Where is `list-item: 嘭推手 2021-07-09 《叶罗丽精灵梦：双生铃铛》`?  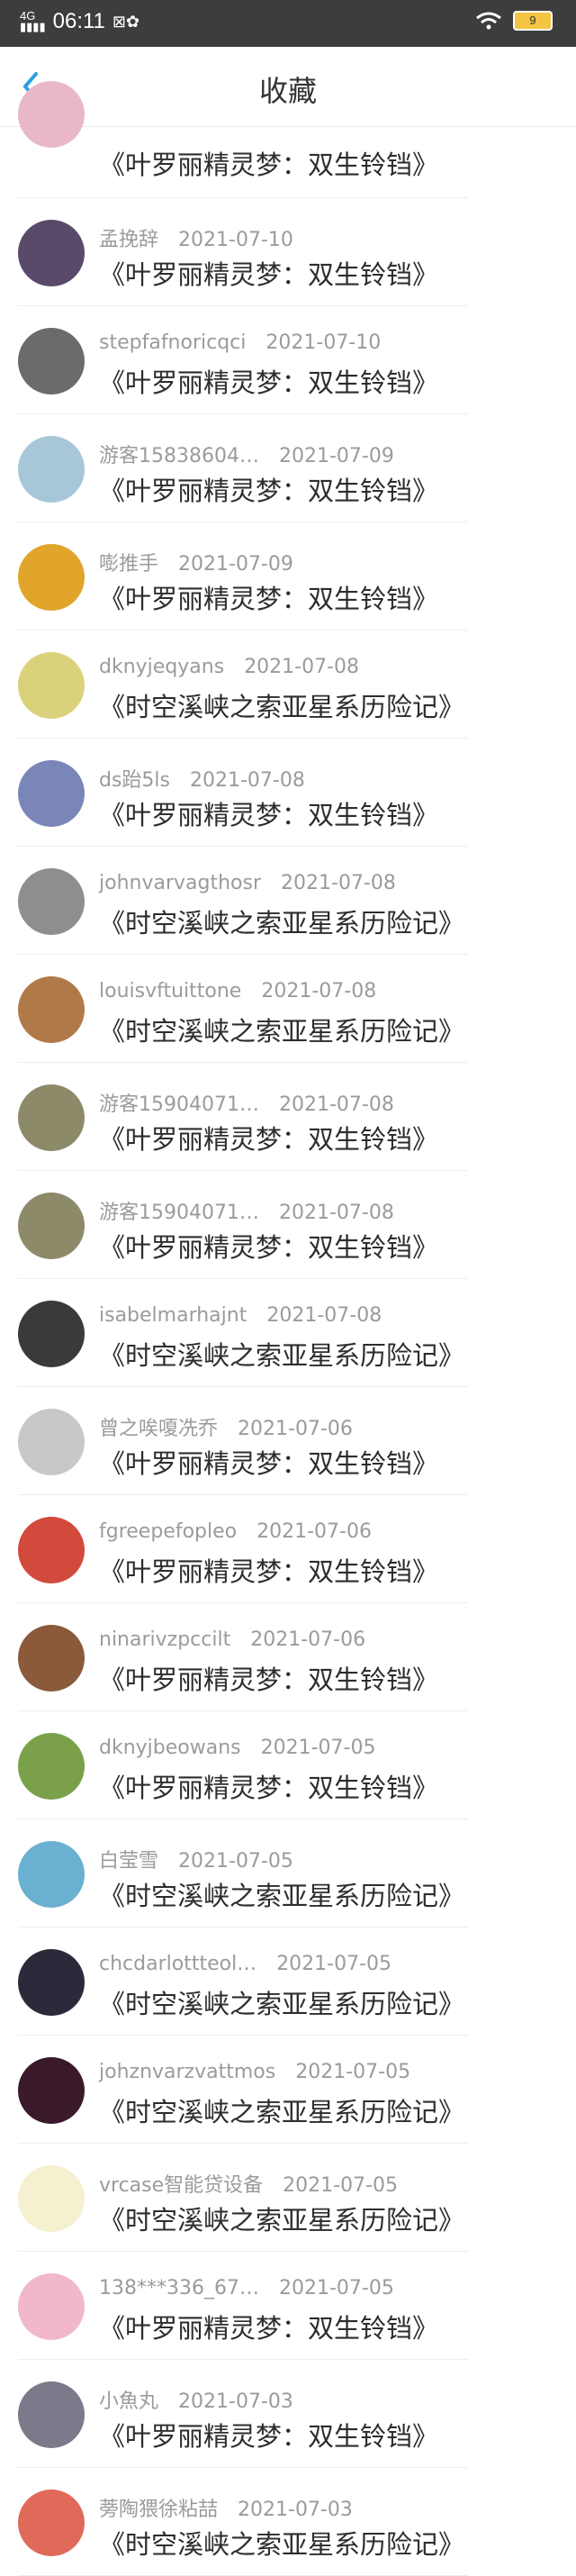 list-item: 嘭推手 2021-07-09 《叶罗丽精灵梦：双生铃铛》 is located at coordinates (288, 576).